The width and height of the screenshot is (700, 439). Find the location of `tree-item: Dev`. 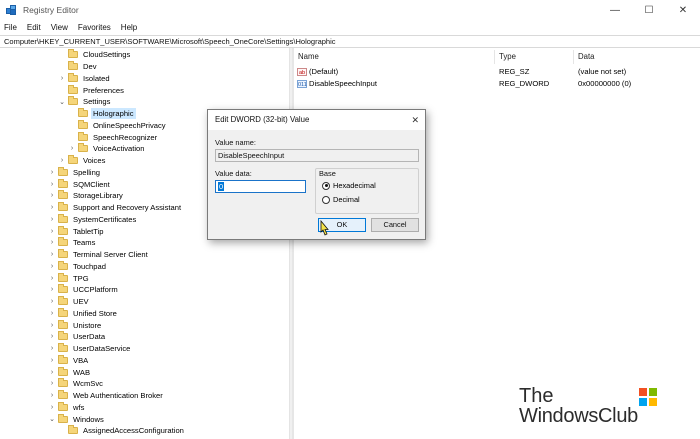

tree-item: Dev is located at coordinates (78, 67).